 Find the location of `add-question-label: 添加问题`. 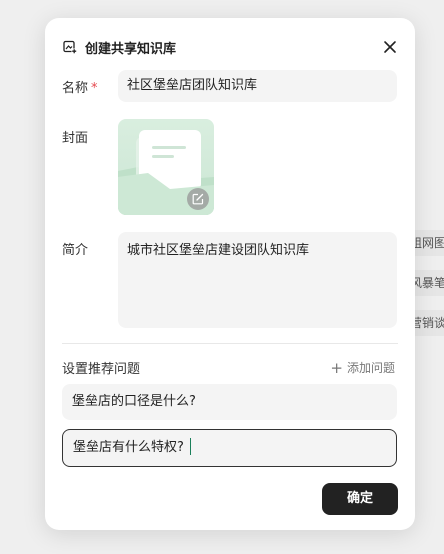

add-question-label: 添加问题 is located at coordinates (370, 368).